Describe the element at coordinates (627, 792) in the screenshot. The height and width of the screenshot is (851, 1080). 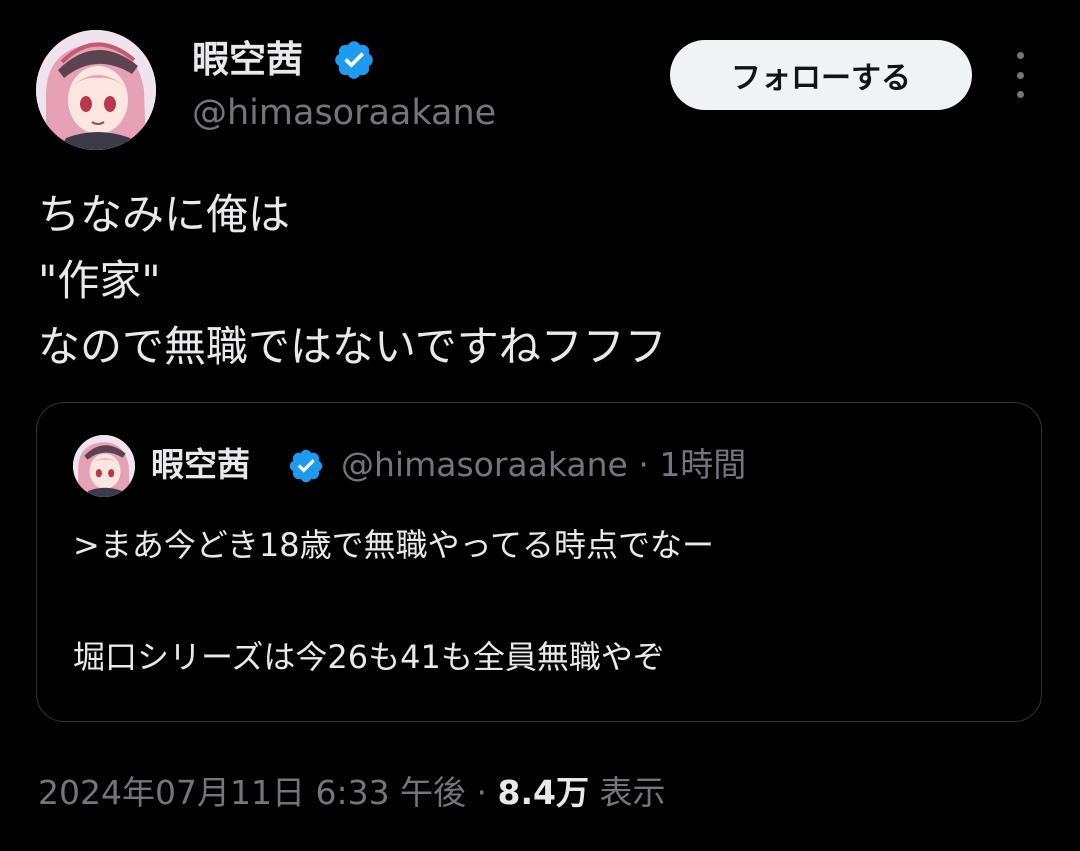
I see `views-label: 表示` at that location.